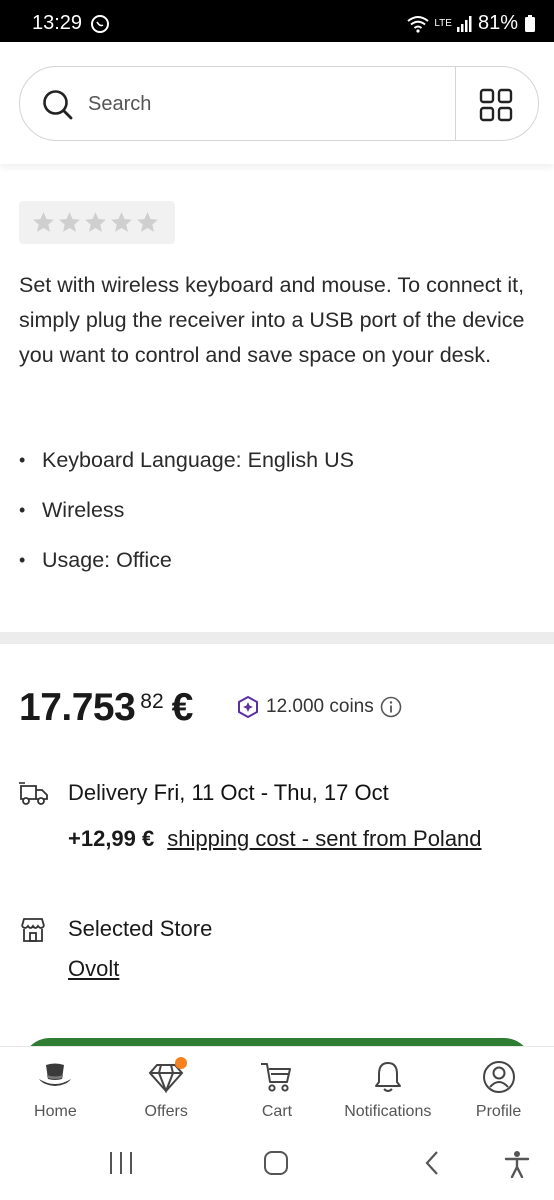 The width and height of the screenshot is (554, 1200). I want to click on accessibility-icon, so click(517, 1165).